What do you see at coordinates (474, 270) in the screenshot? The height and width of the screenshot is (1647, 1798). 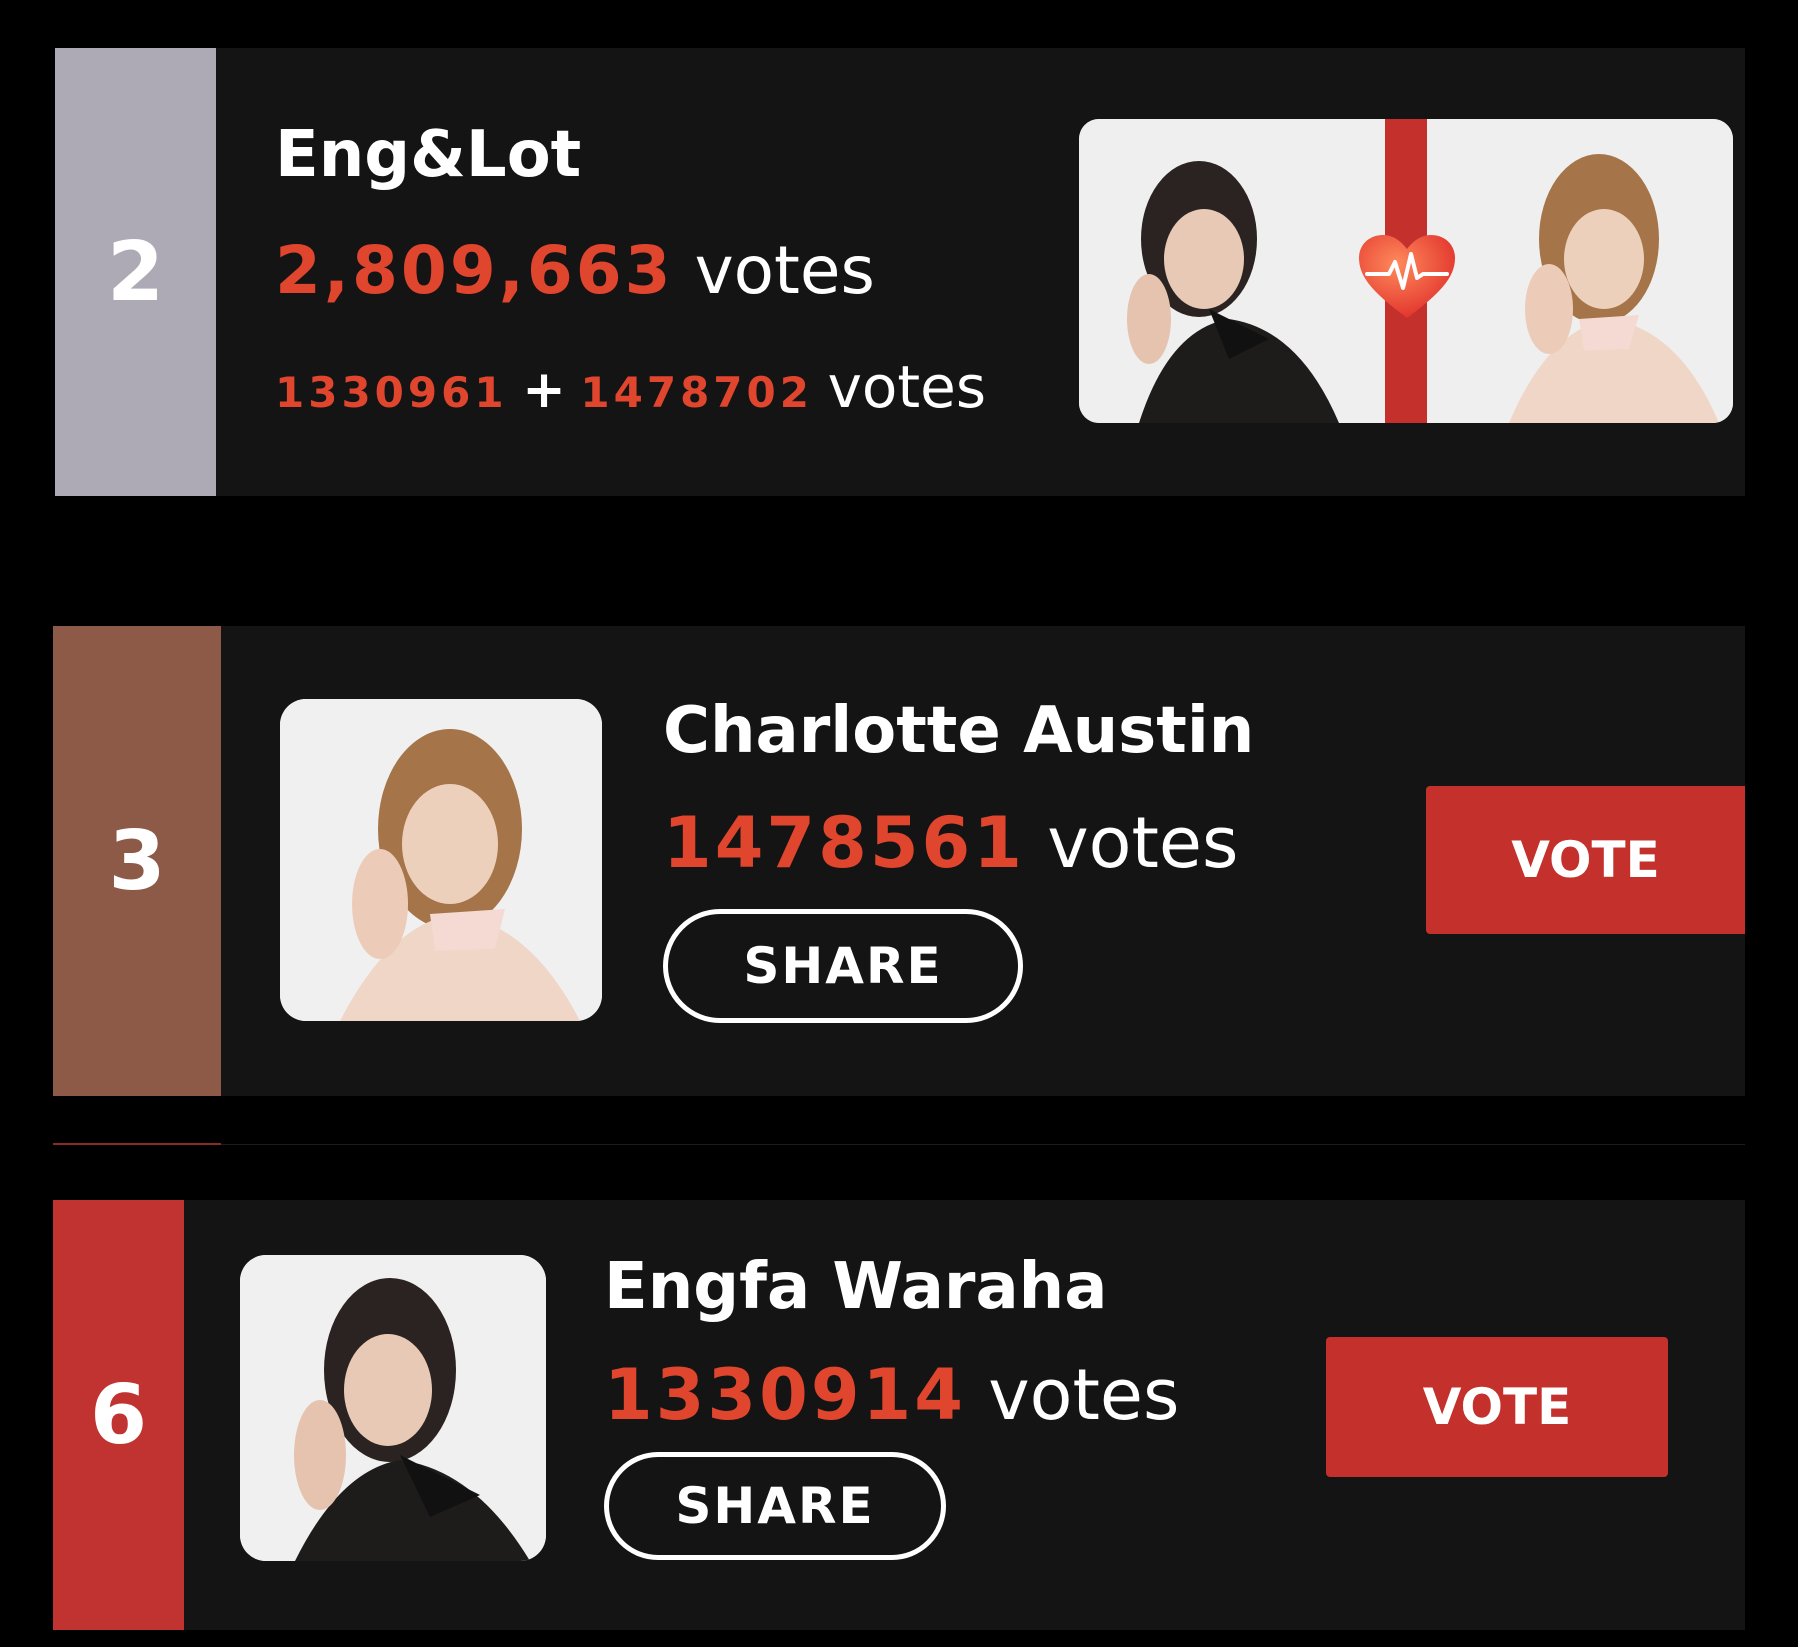 I see `vote-count-number: 2,809,663` at bounding box center [474, 270].